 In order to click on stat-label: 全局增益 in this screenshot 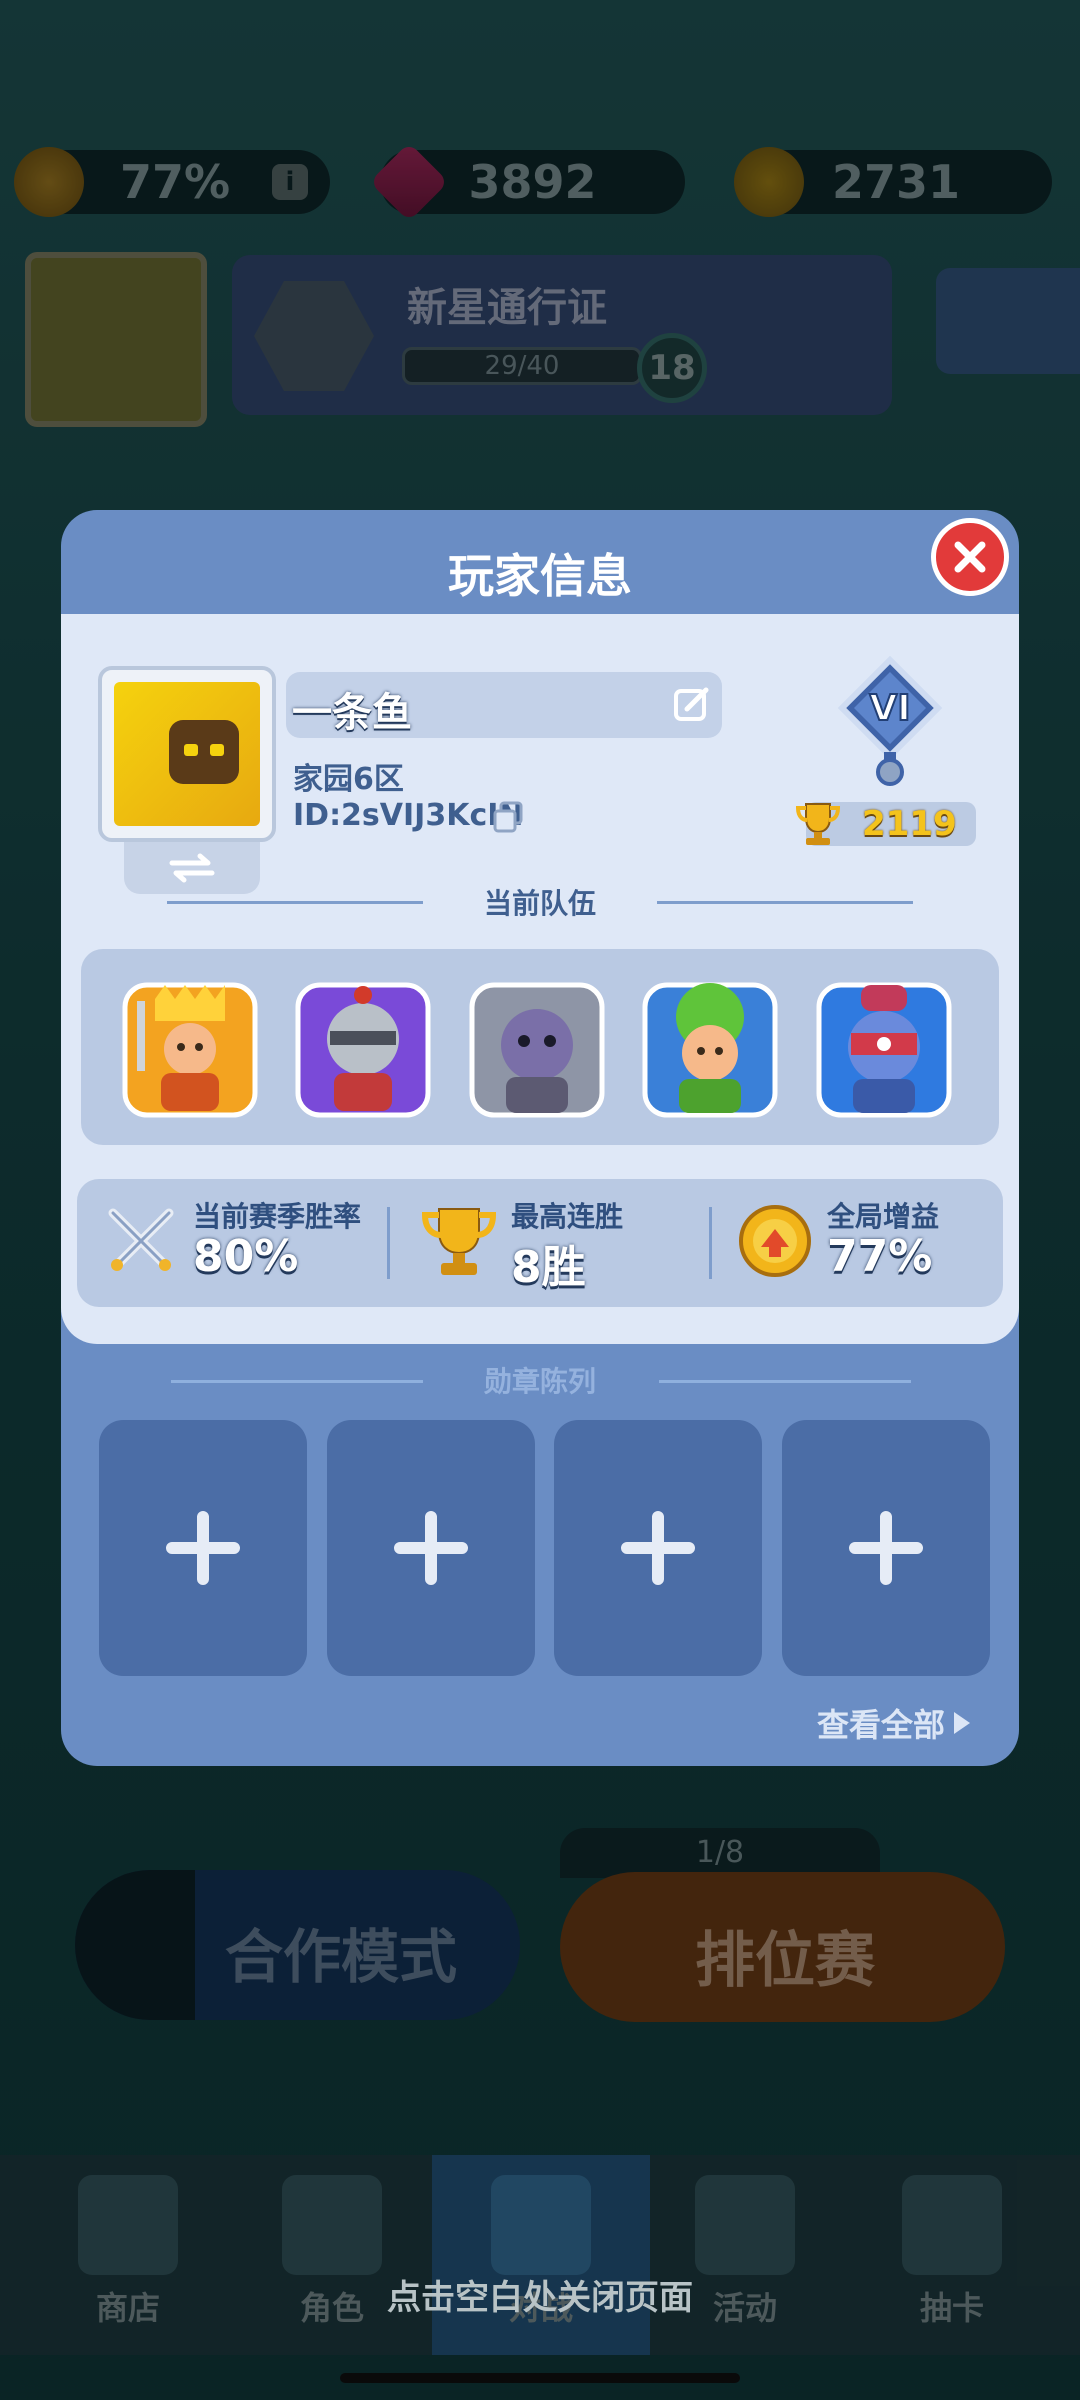, I will do `click(883, 1216)`.